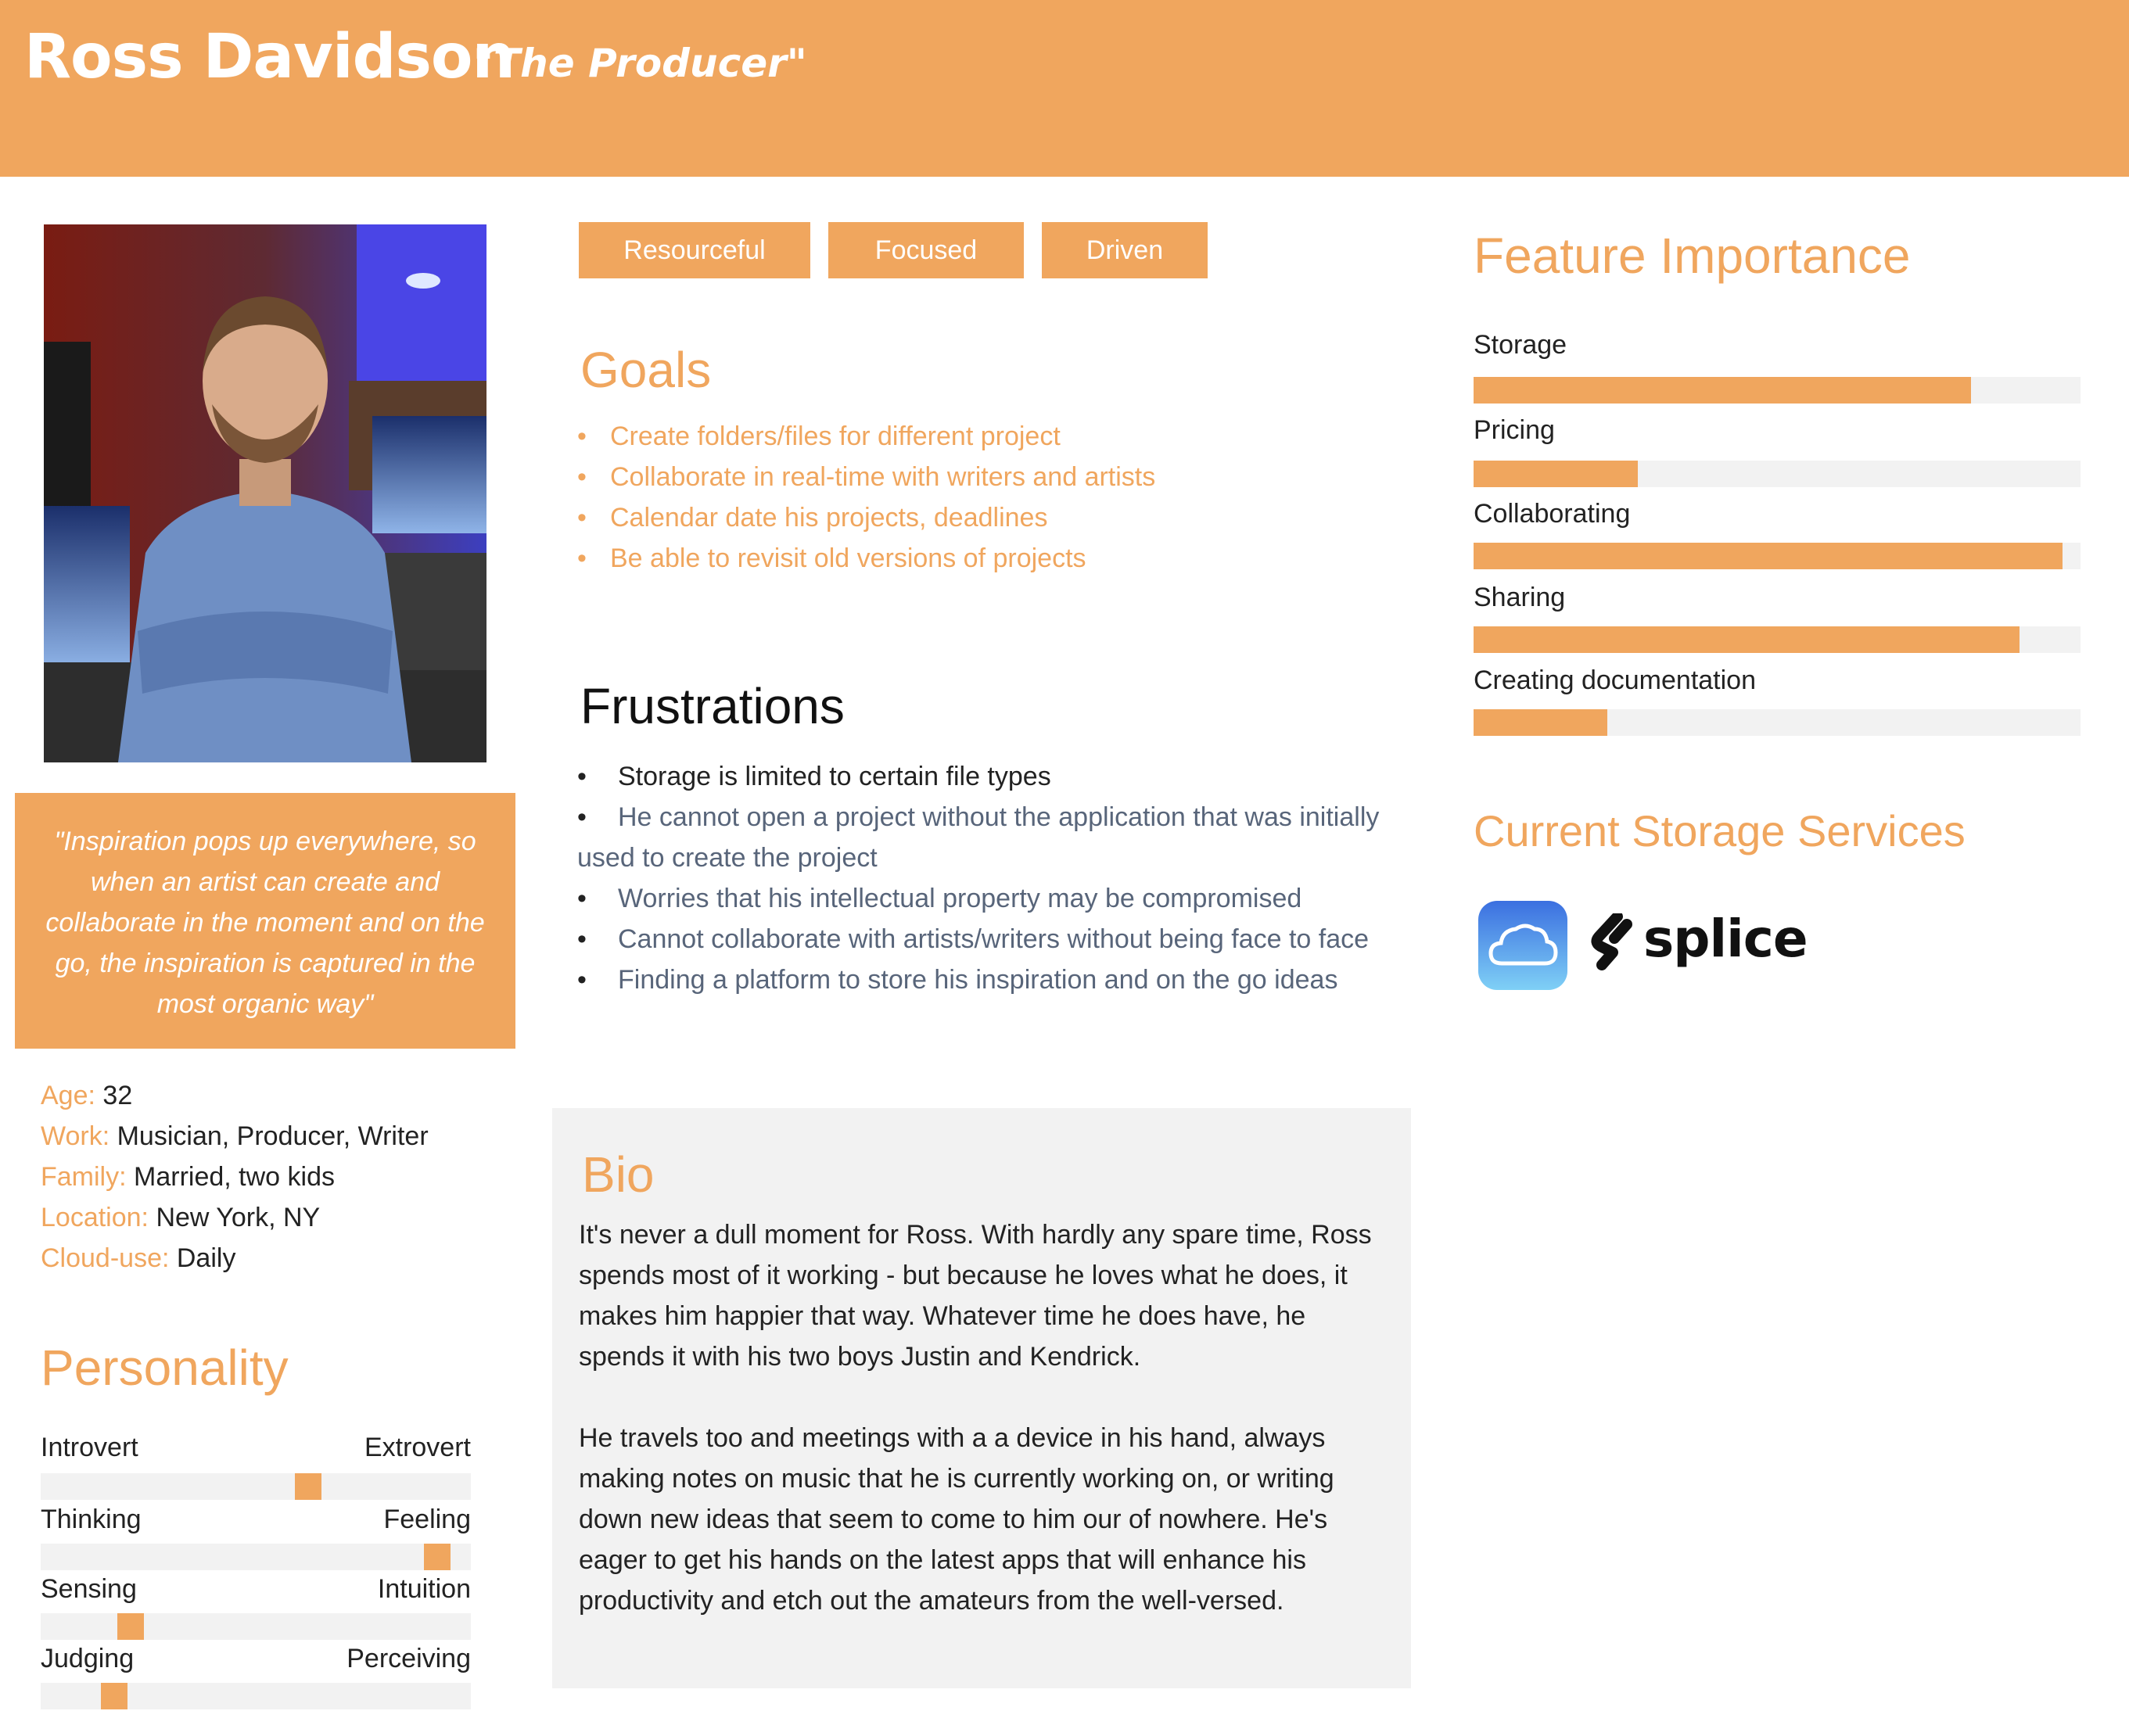  What do you see at coordinates (866, 518) in the screenshot?
I see `goal-item: Calendar date his projects, deadlines` at bounding box center [866, 518].